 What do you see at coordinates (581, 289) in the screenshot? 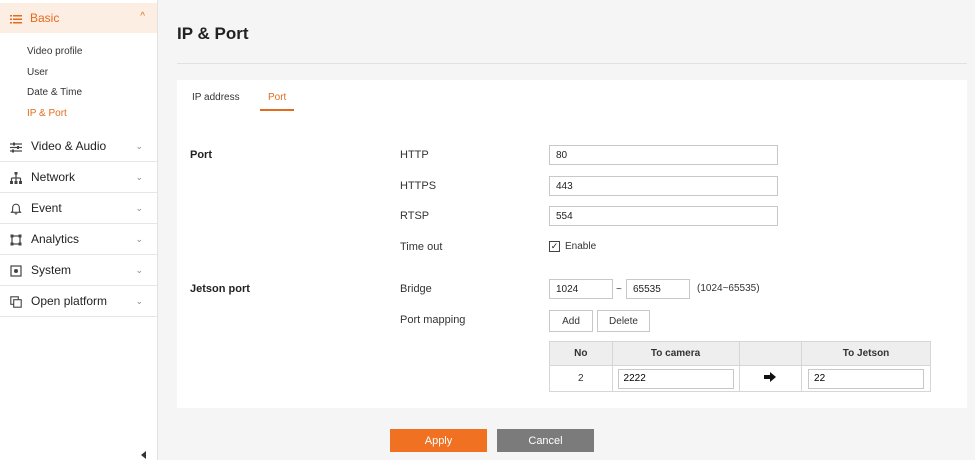
I see `bridge-from-input` at bounding box center [581, 289].